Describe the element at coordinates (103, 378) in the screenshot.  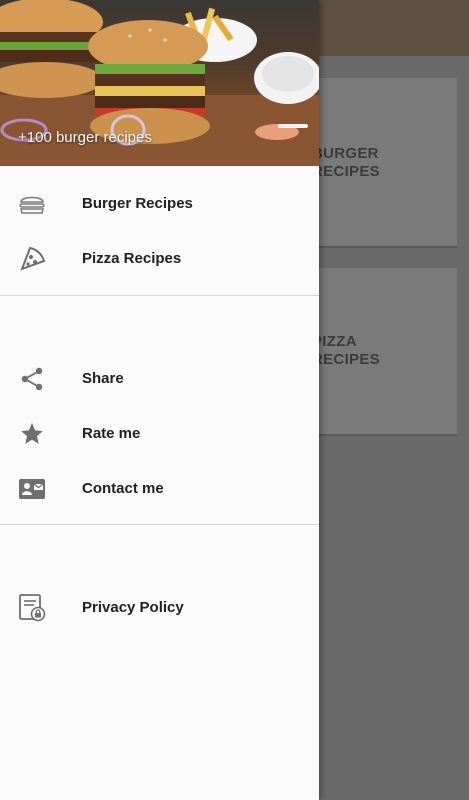
I see `menu-item-label: Share` at that location.